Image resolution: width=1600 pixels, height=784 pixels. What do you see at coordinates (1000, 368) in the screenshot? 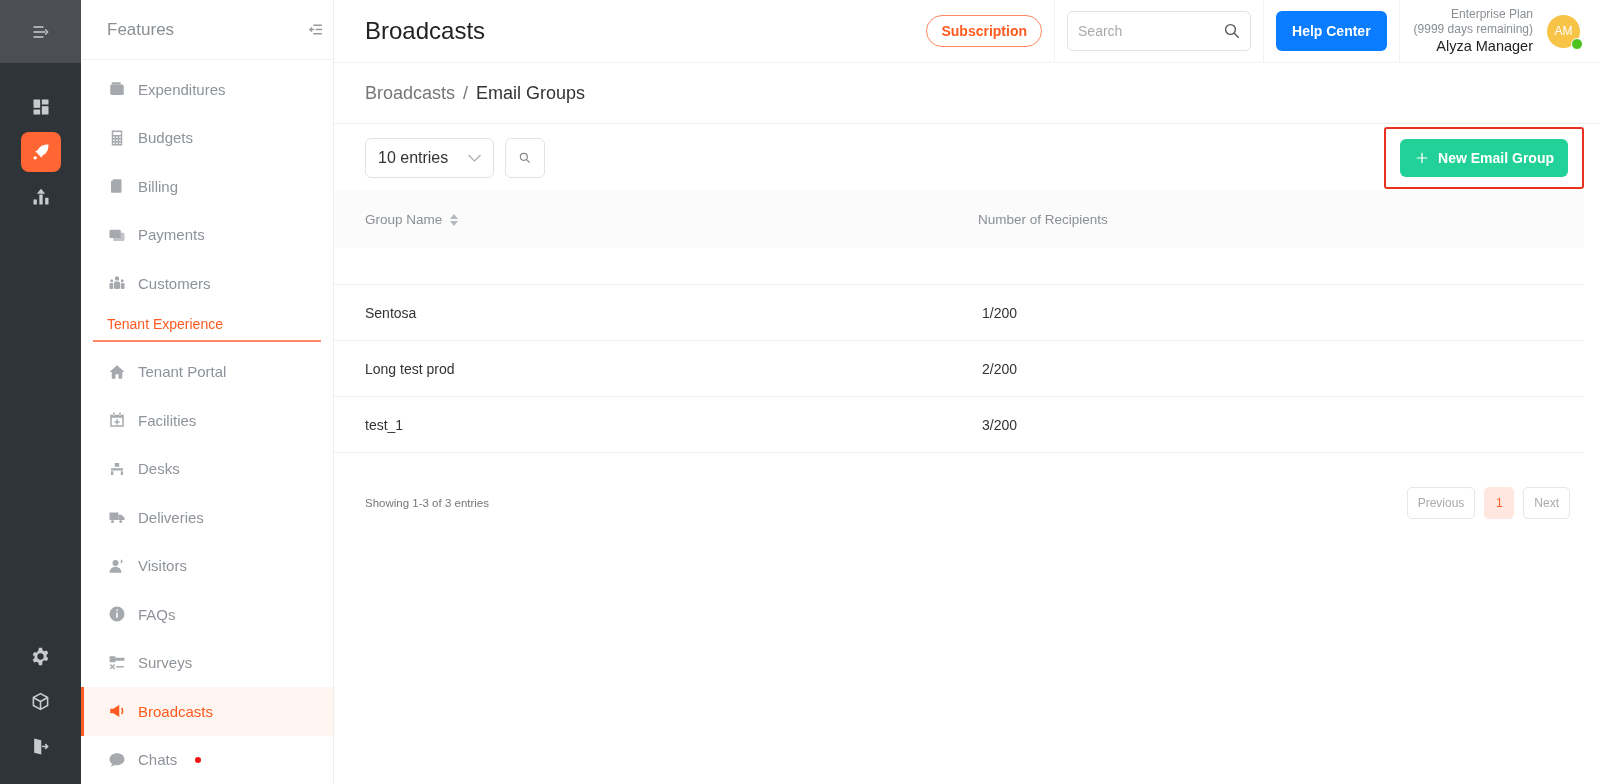
I see `table-cell: 2/200` at bounding box center [1000, 368].